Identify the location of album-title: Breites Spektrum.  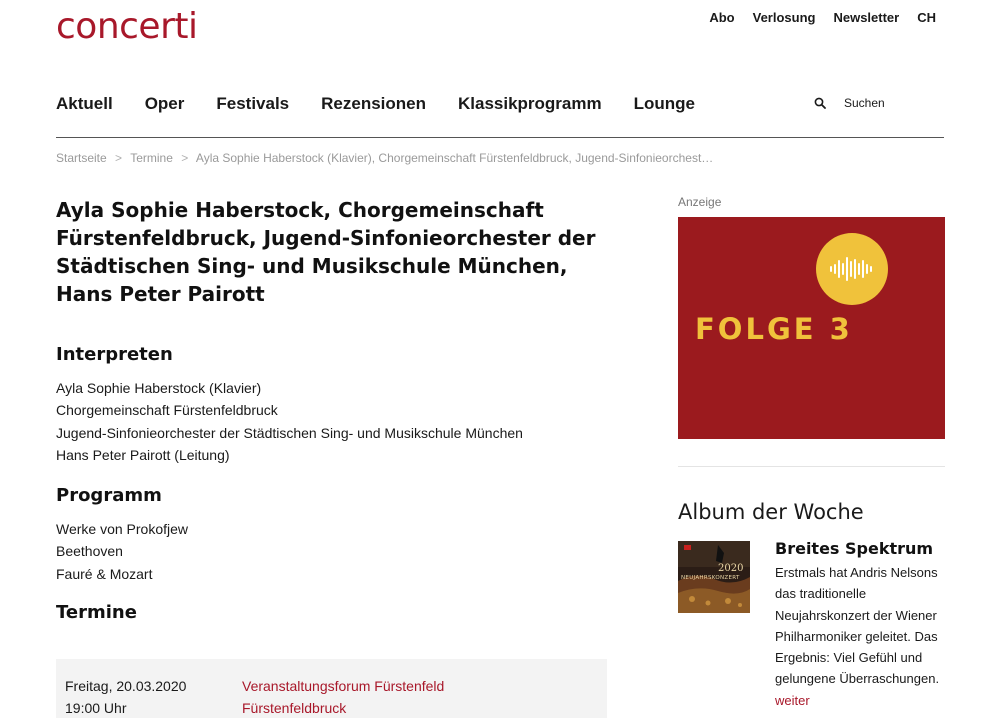
(854, 548).